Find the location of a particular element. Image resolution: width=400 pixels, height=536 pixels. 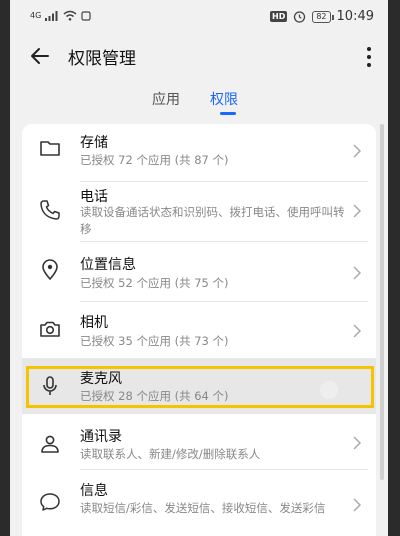

battery-indicator: 82 is located at coordinates (323, 16).